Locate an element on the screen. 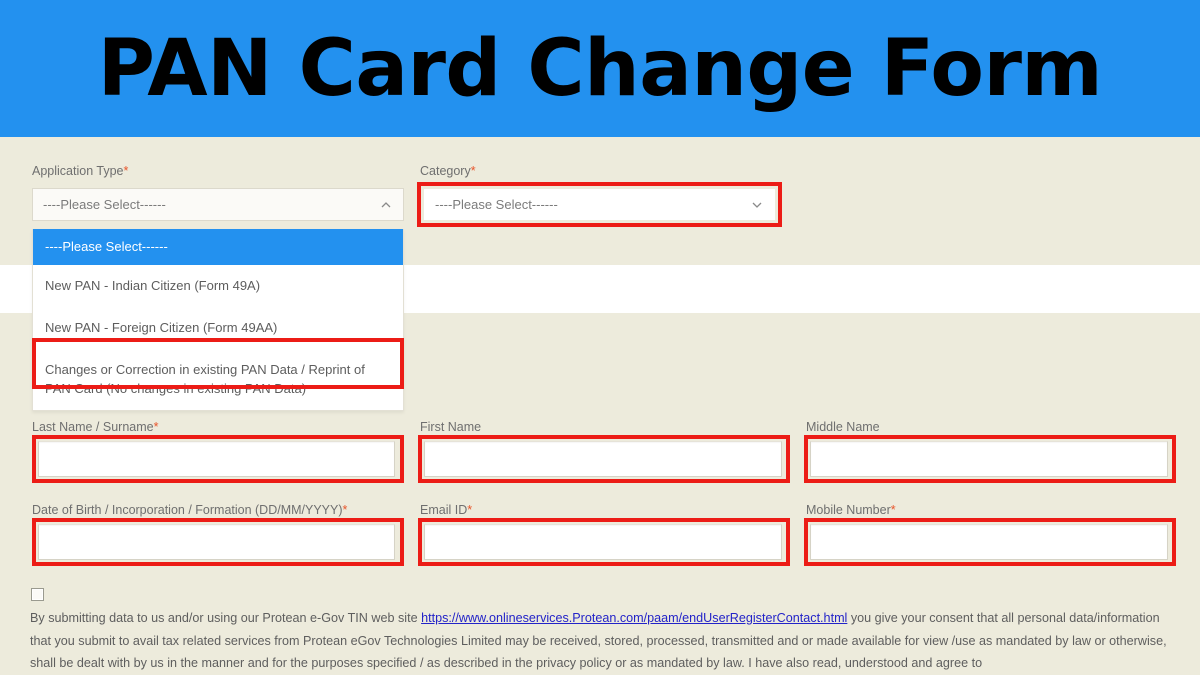  application-type-option: New PAN - Indian Citizen (Form 49A) is located at coordinates (218, 286).